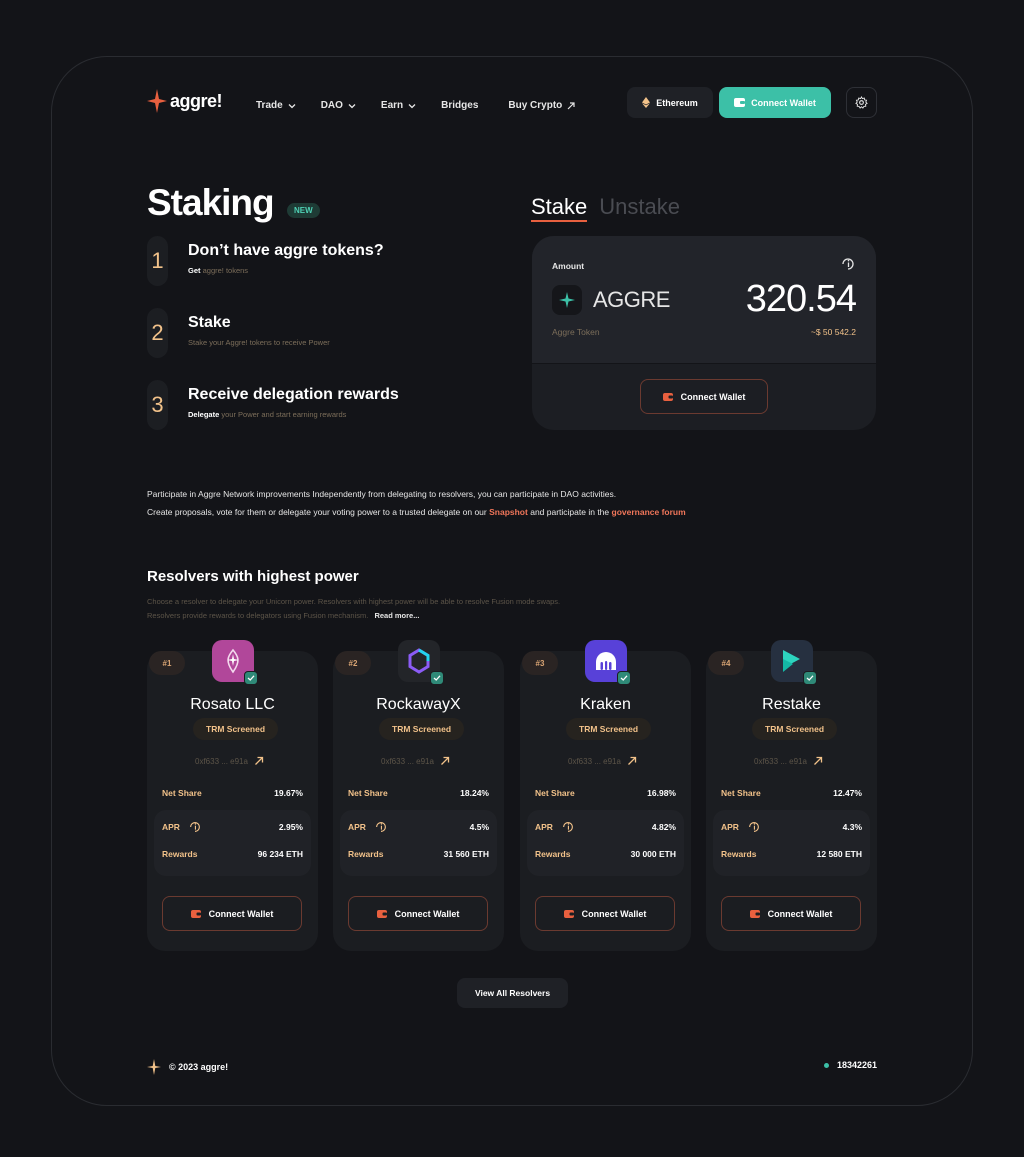 The width and height of the screenshot is (1024, 1157). I want to click on resolver-name: RockawayX, so click(418, 704).